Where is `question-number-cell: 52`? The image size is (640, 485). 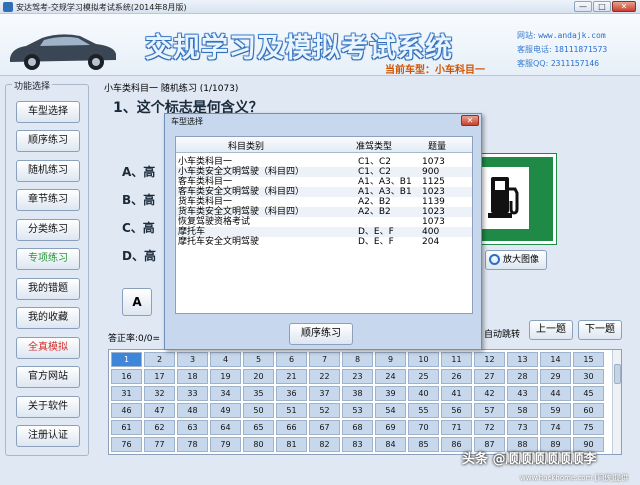
question-number-cell: 52 is located at coordinates (324, 410).